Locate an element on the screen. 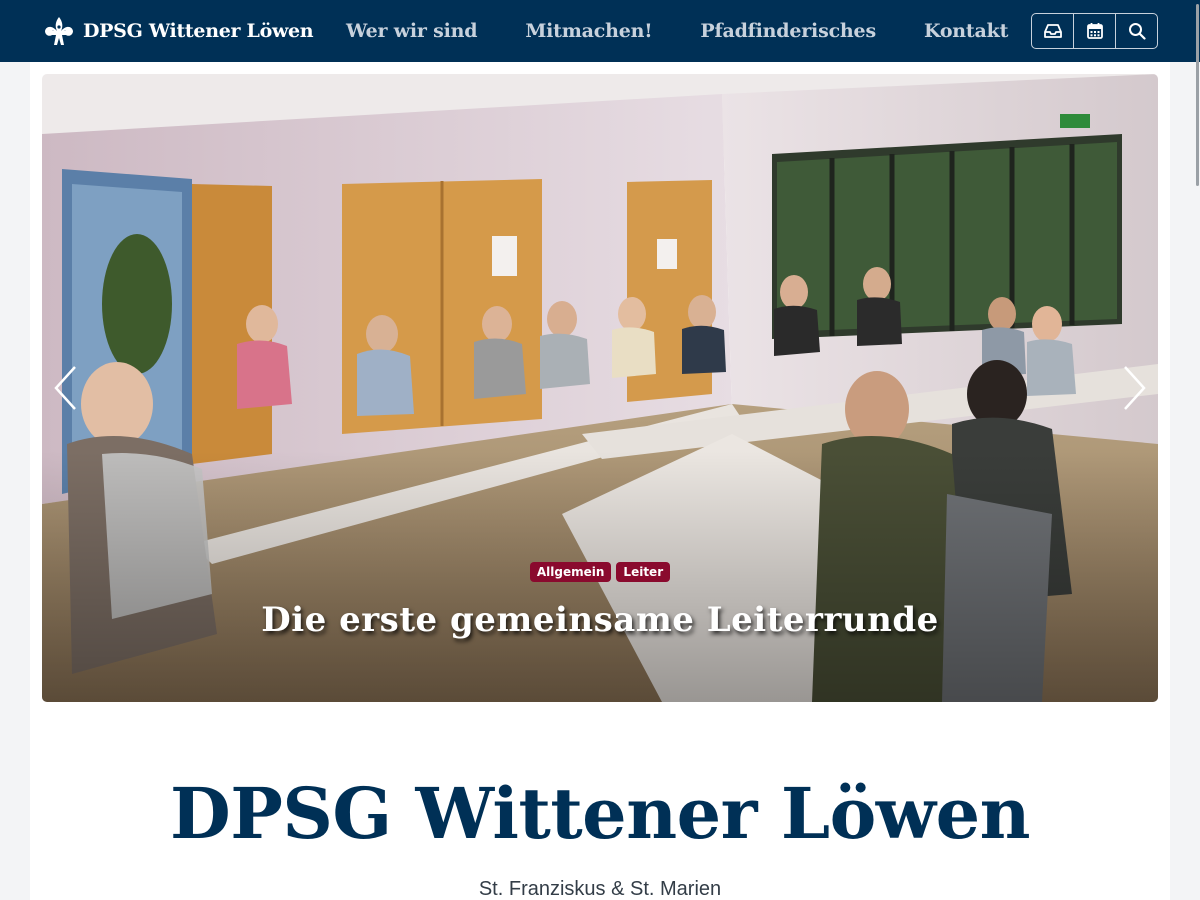  chevron-right-icon is located at coordinates (1135, 388).